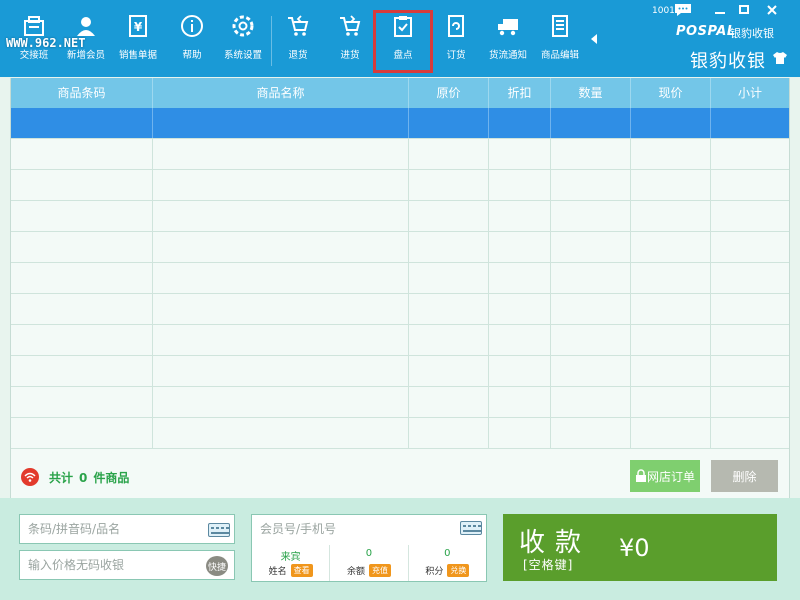  What do you see at coordinates (670, 476) in the screenshot?
I see `online-order-label: 网店订单` at bounding box center [670, 476].